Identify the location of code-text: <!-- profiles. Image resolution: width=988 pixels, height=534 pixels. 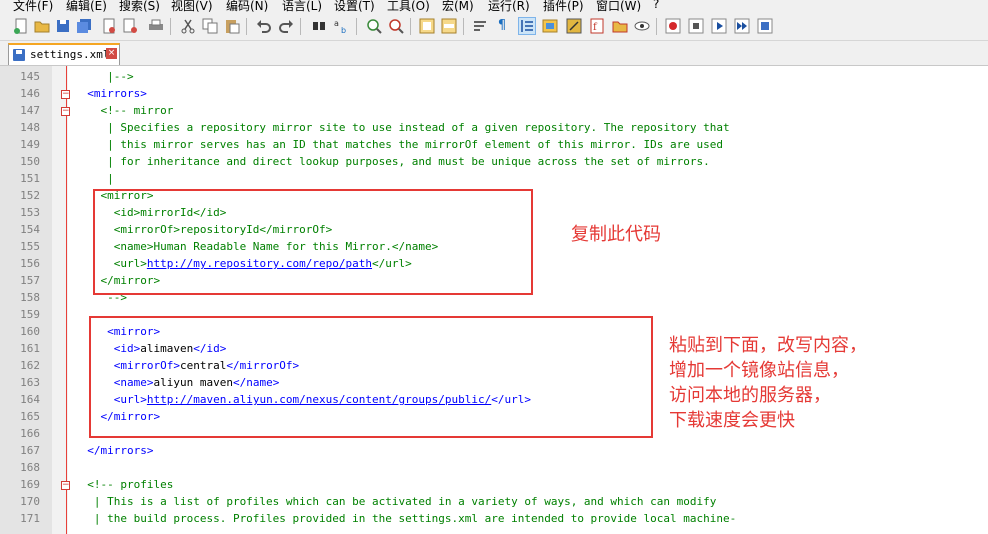
(123, 484).